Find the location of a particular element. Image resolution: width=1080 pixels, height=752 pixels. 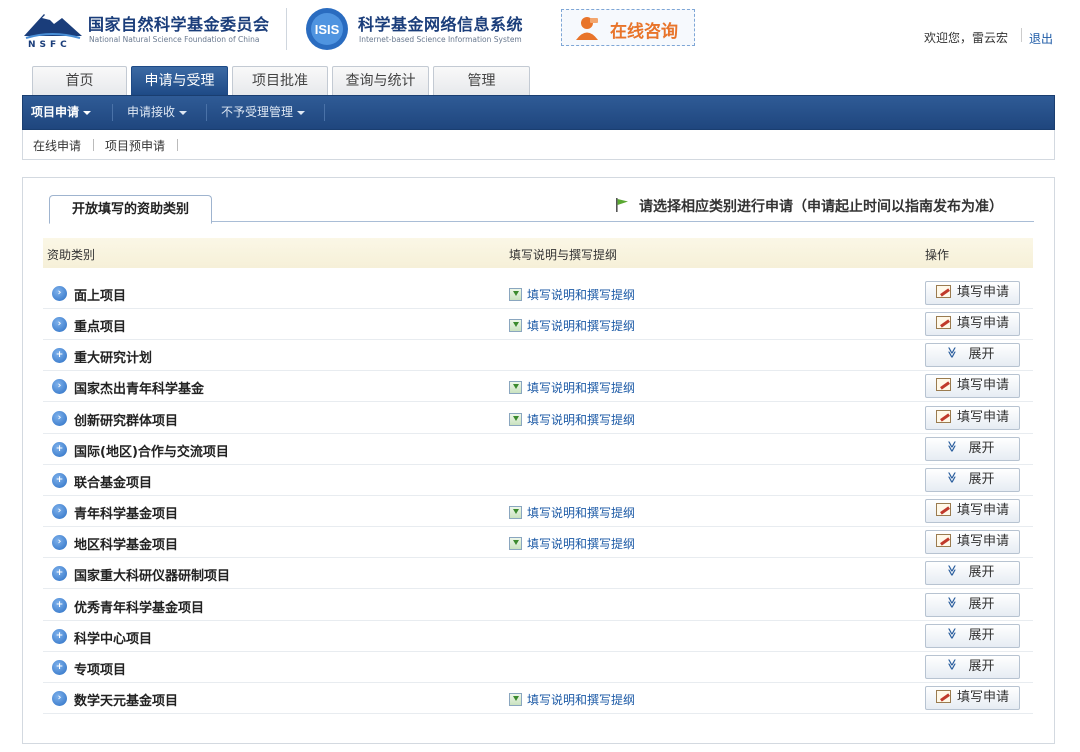

nav-project-apply: 项目申请 is located at coordinates (61, 112).